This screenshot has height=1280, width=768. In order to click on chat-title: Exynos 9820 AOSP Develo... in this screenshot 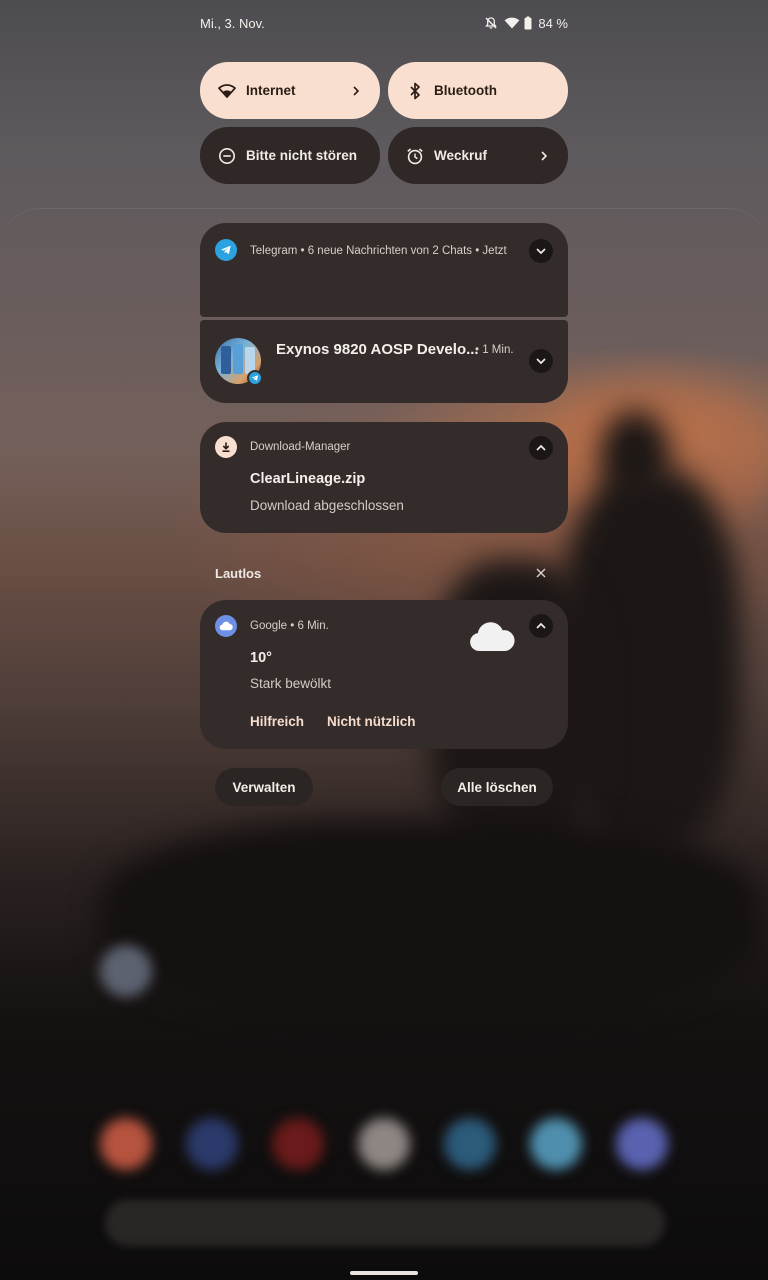, I will do `click(377, 349)`.